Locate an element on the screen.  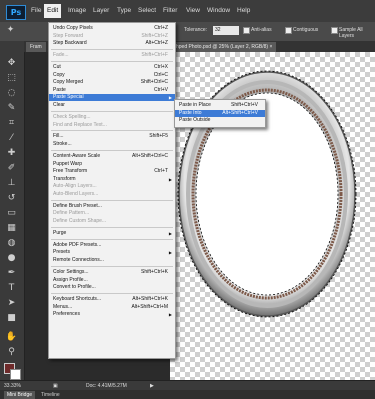
gradient-tool-icon: ▦ is located at coordinates (11, 228).